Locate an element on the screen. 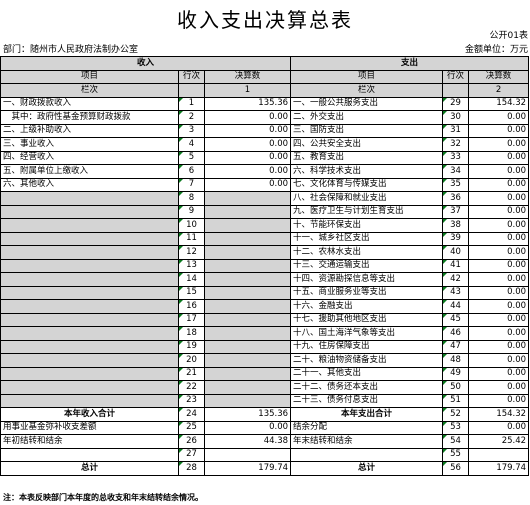  expense-seq: 41 is located at coordinates (456, 265).